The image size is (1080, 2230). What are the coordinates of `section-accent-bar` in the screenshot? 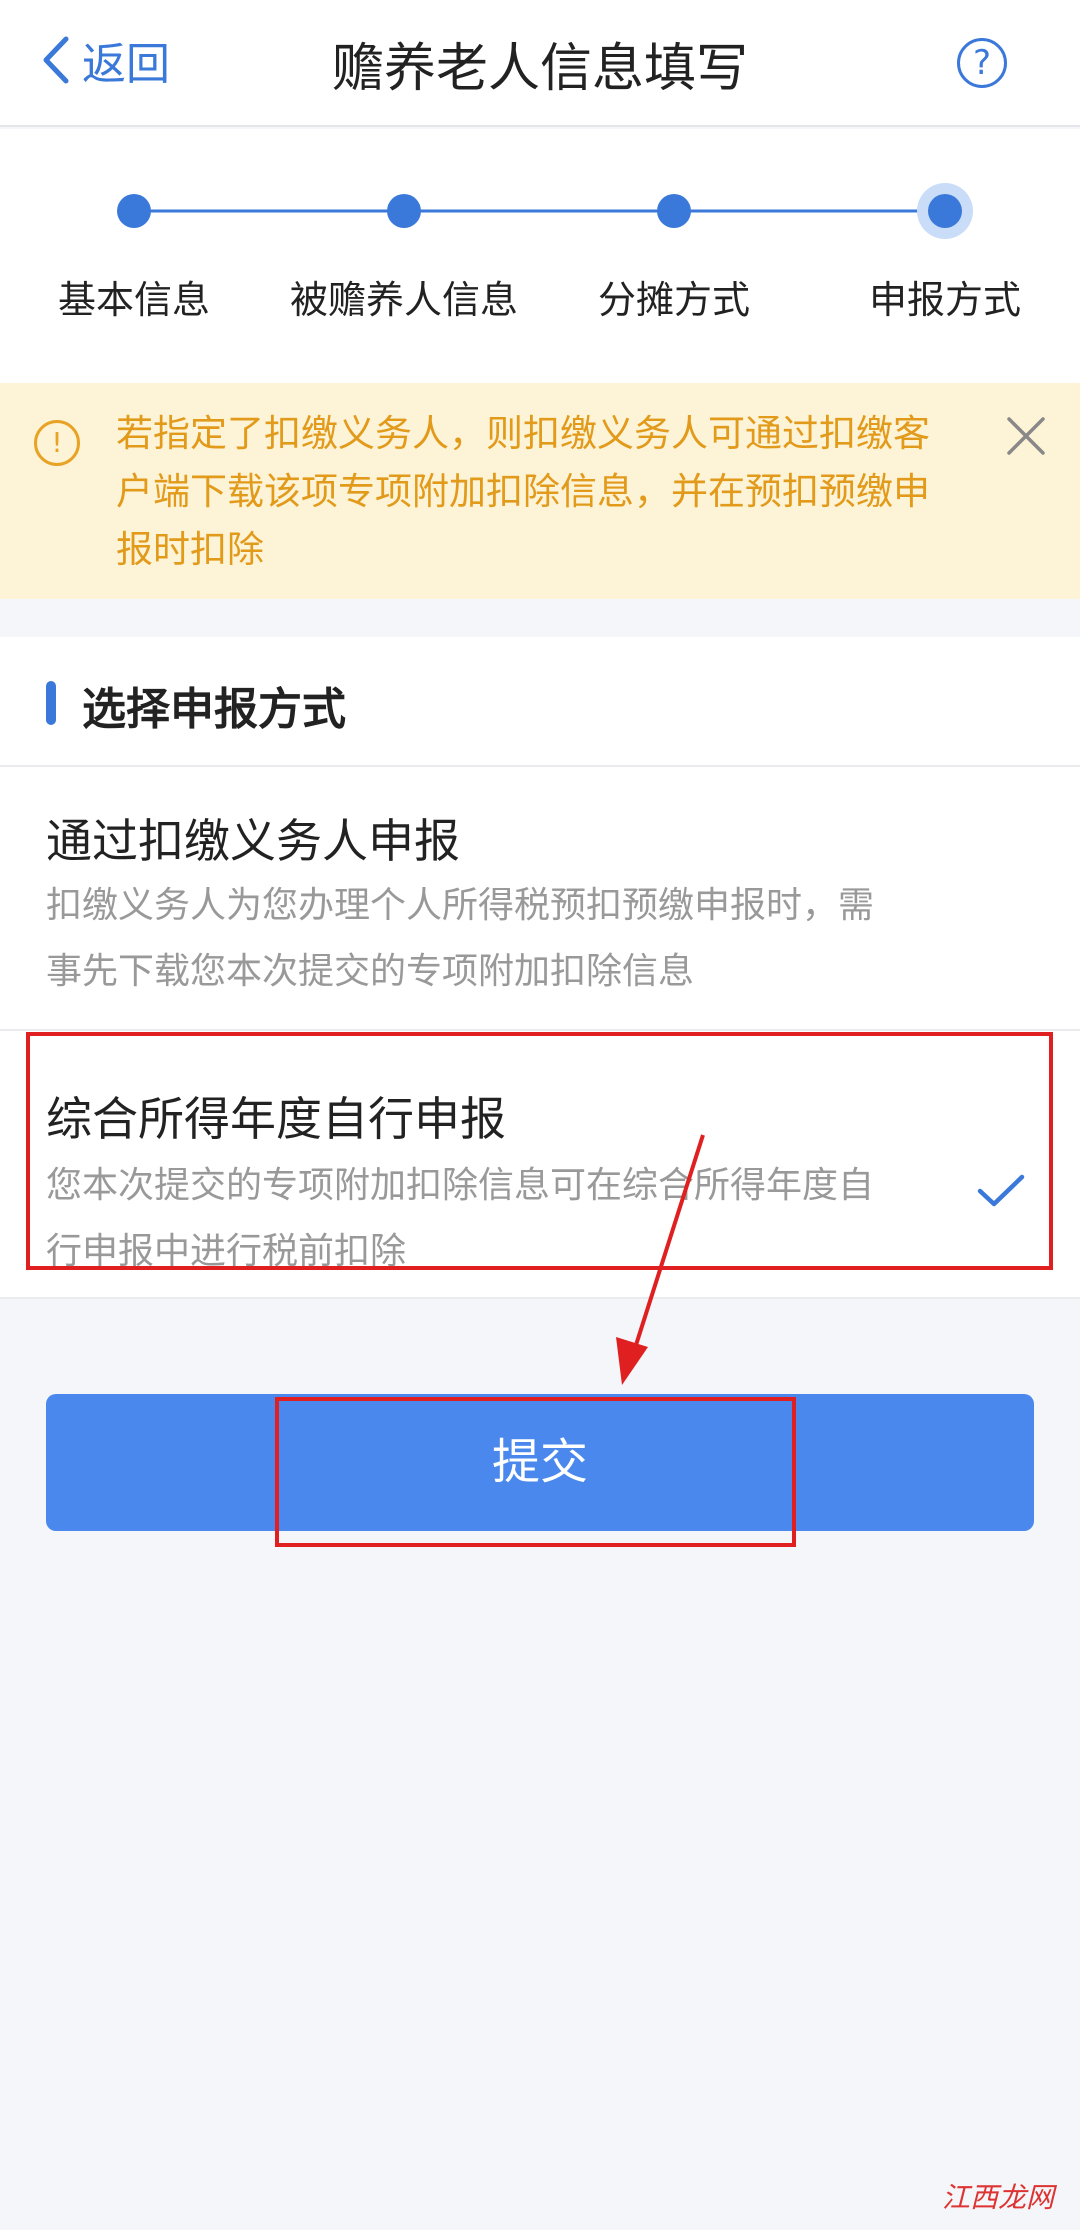 It's located at (51, 703).